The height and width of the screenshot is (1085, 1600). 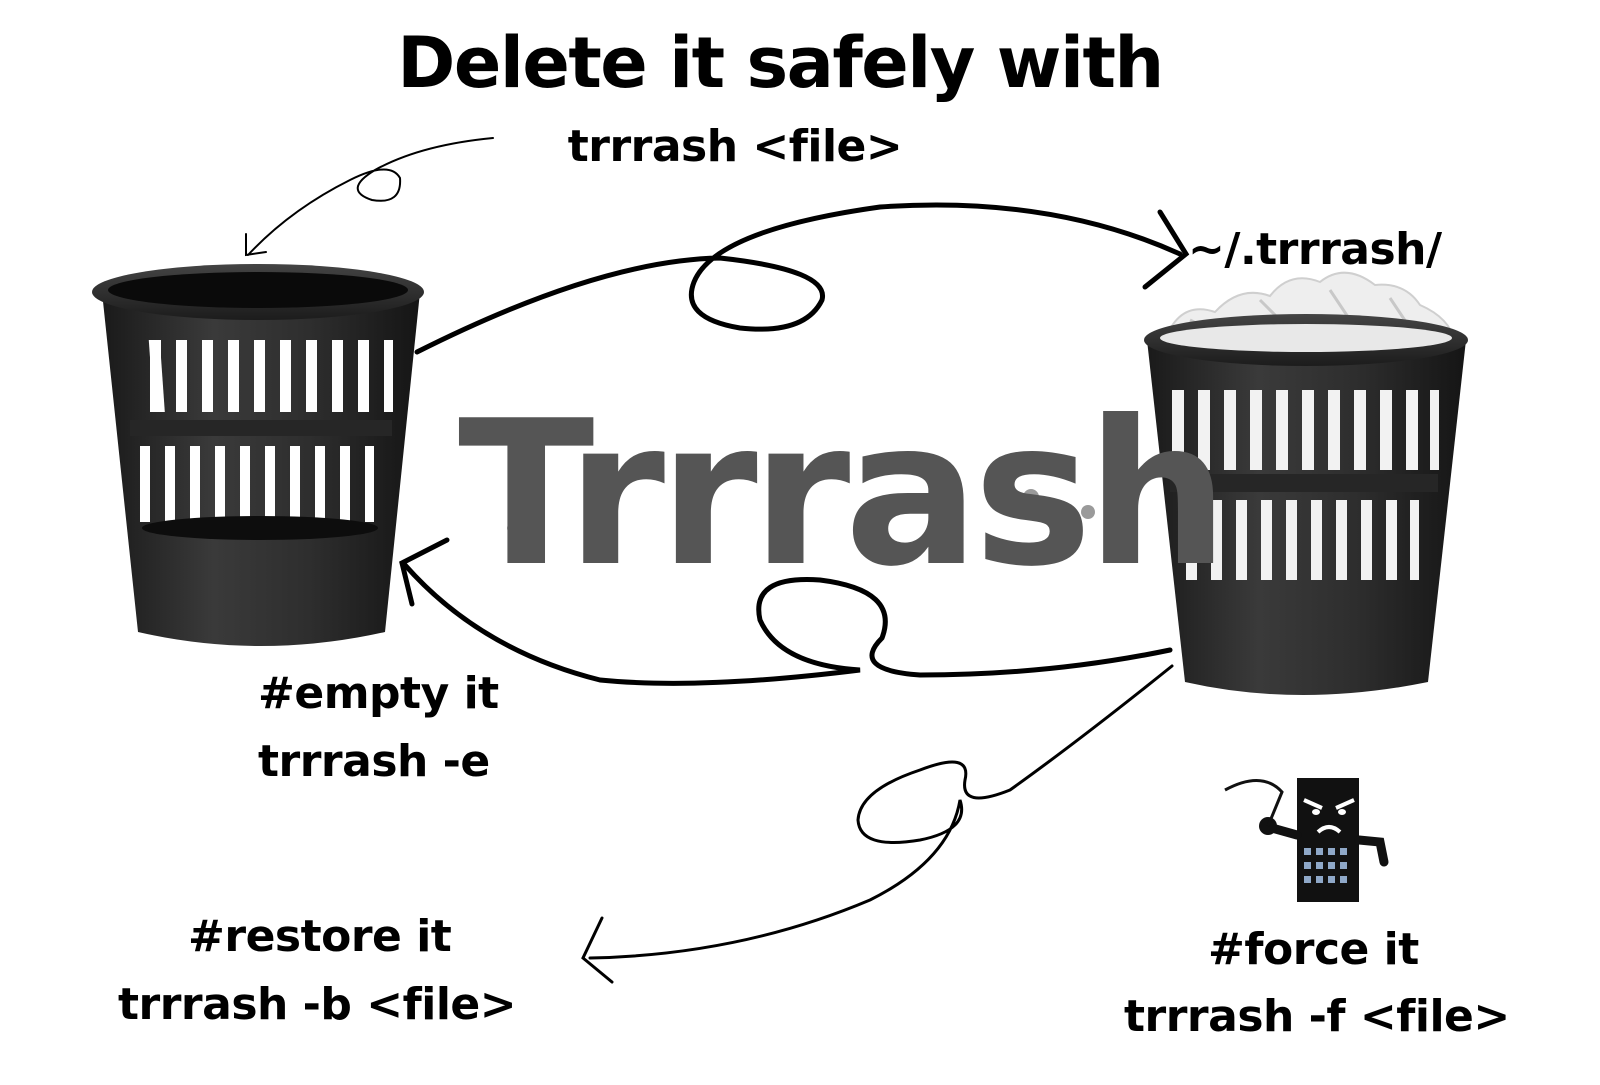 I want to click on restore-action-title: #restore it, so click(x=320, y=936).